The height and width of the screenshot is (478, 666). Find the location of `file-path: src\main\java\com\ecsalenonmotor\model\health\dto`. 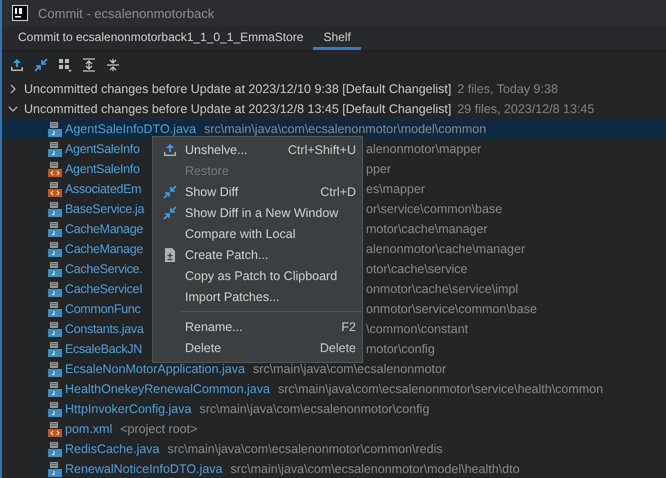

file-path: src\main\java\com\ecsalenonmotor\model\health\dto is located at coordinates (375, 469).